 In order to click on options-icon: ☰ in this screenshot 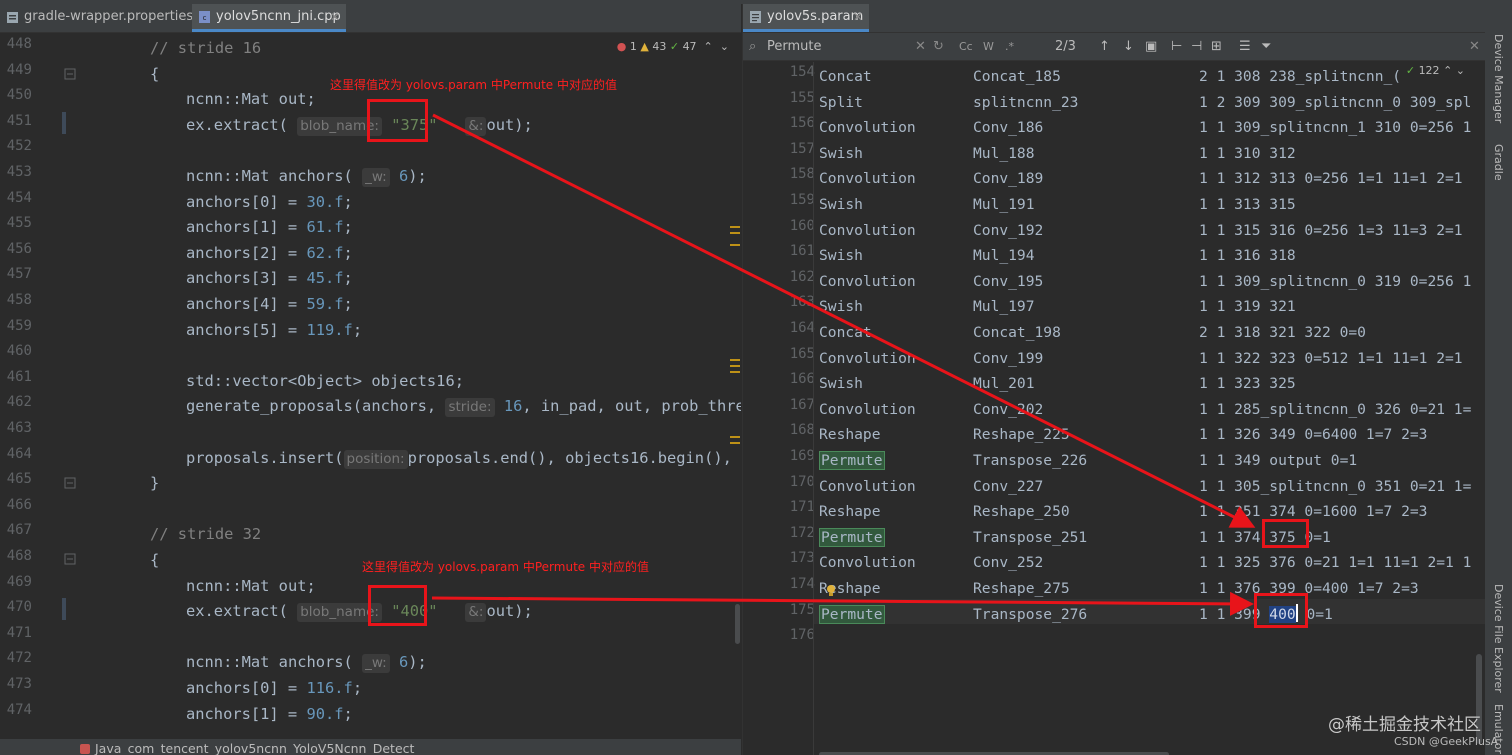, I will do `click(1245, 46)`.